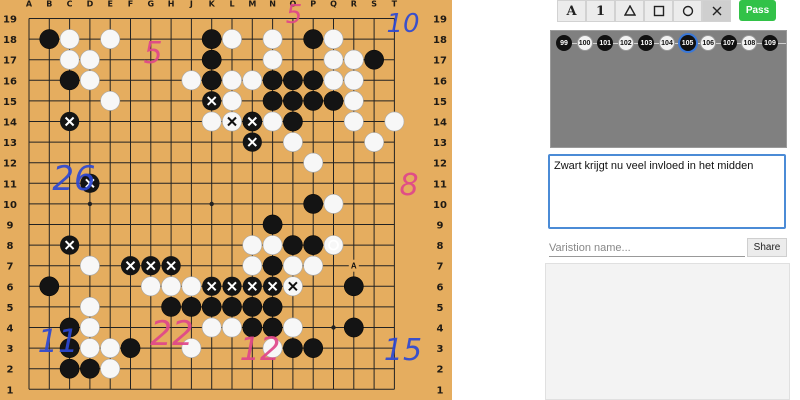 The image size is (800, 400). Describe the element at coordinates (767, 247) in the screenshot. I see `share-button: Share` at that location.